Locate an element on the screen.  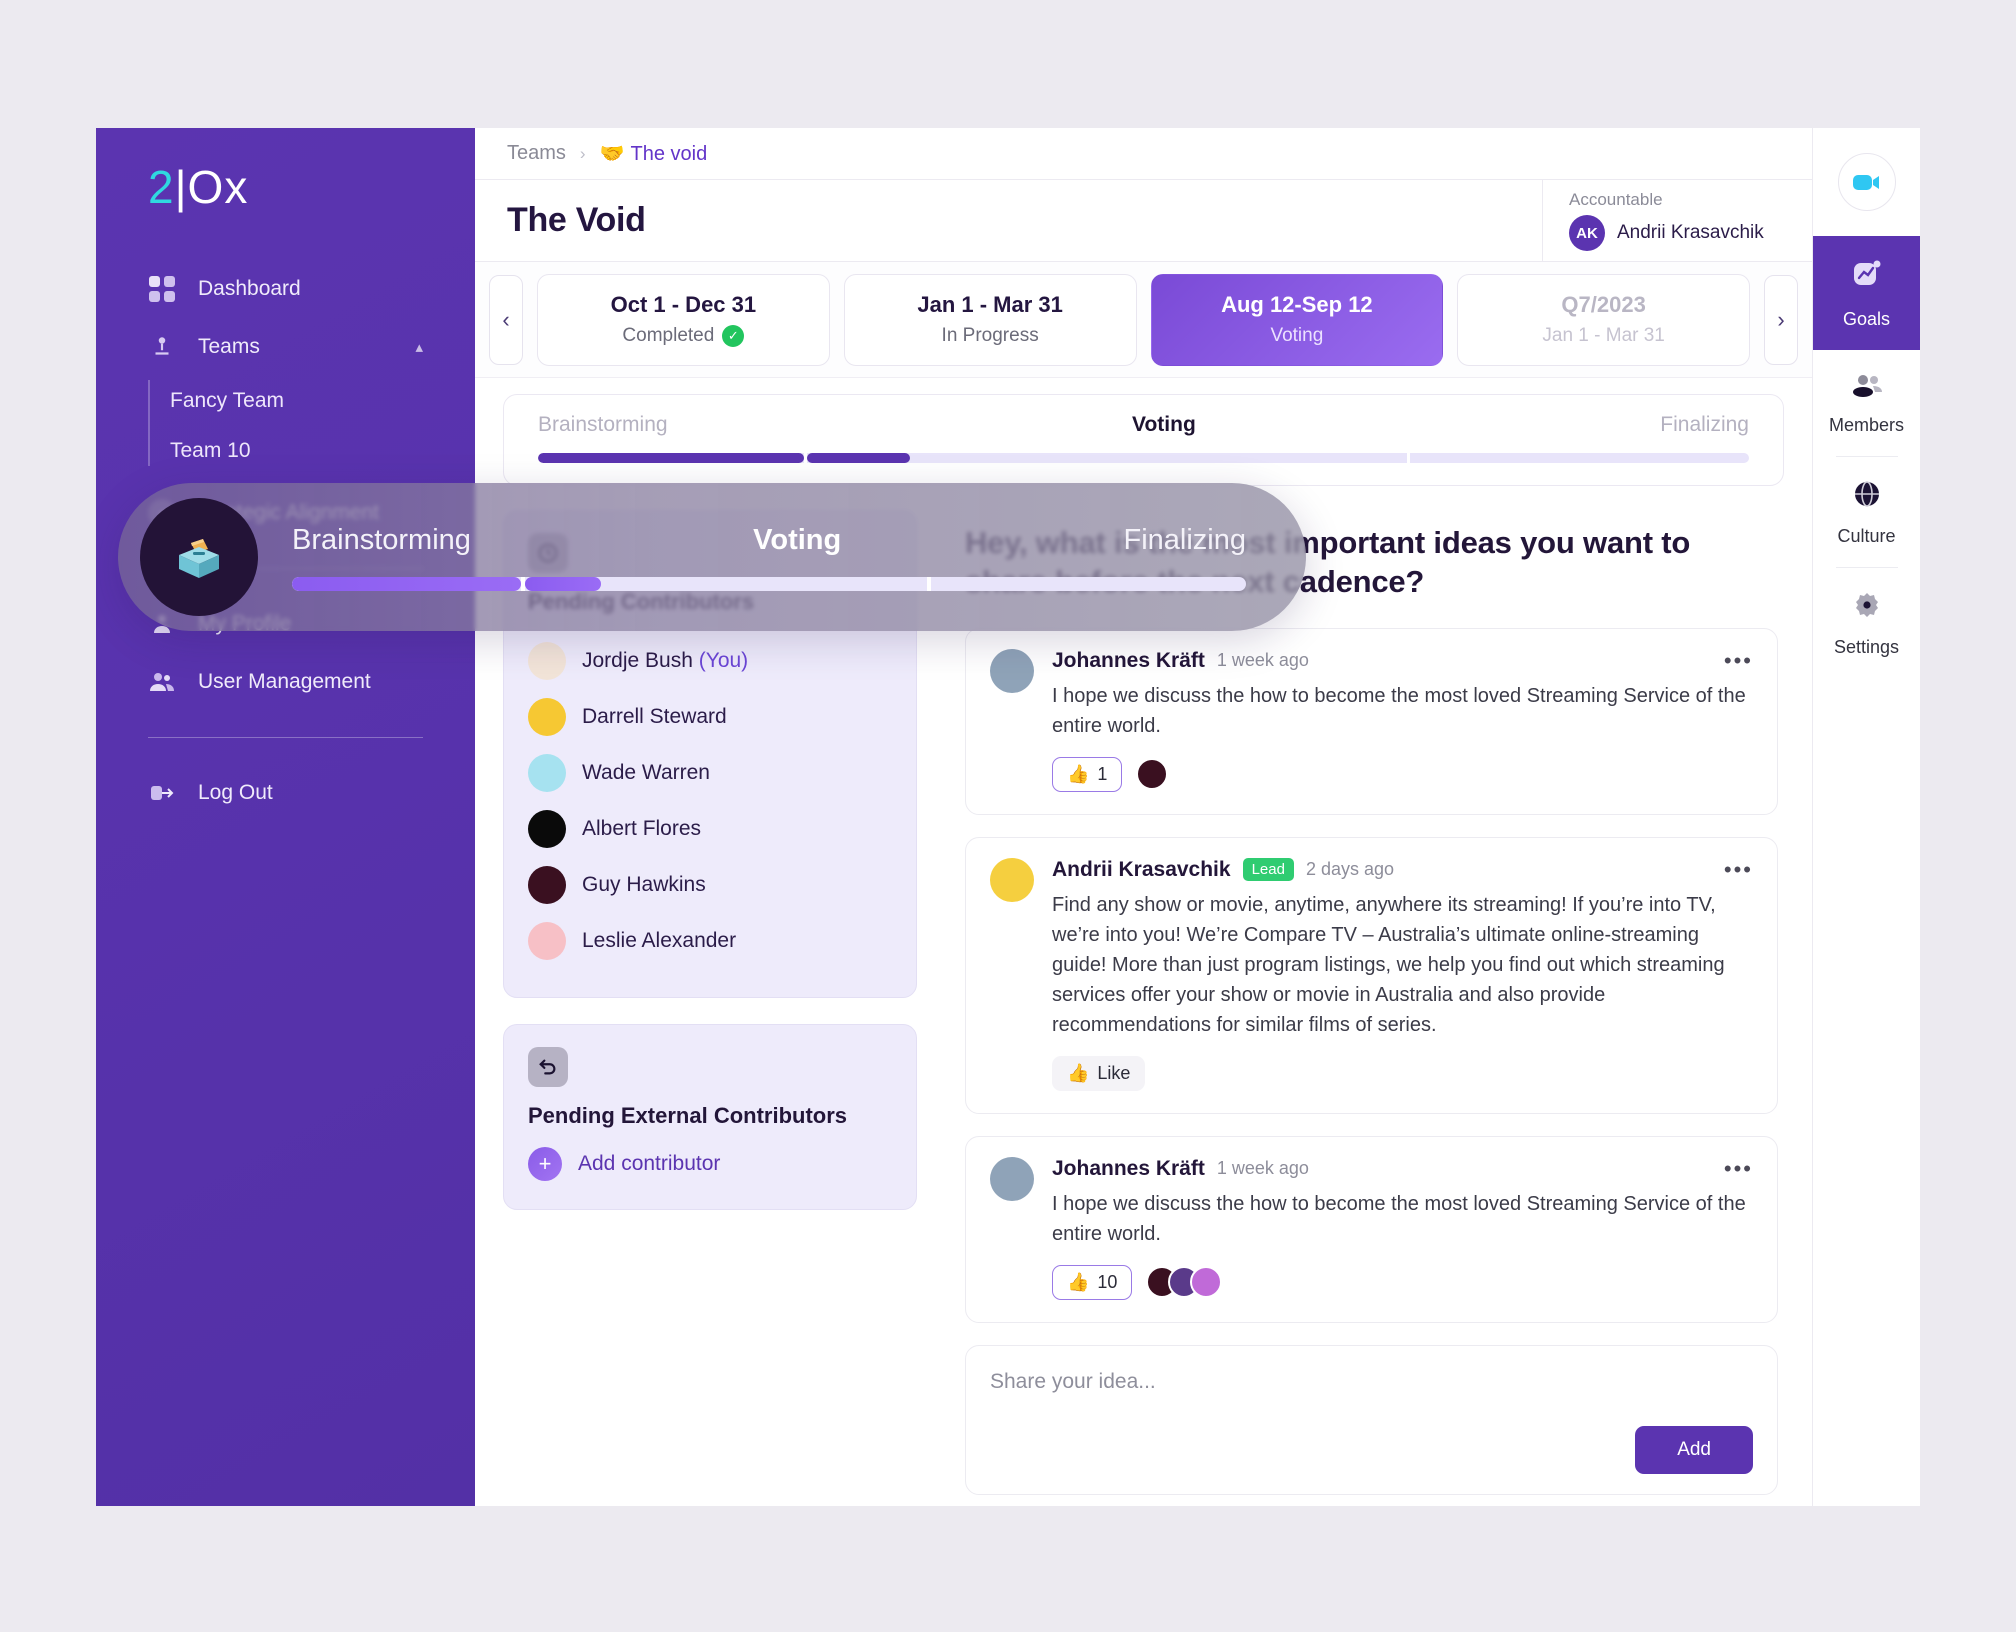
accountable-block: Accountable AK Andrii Krasavchik is located at coordinates (1677, 220).